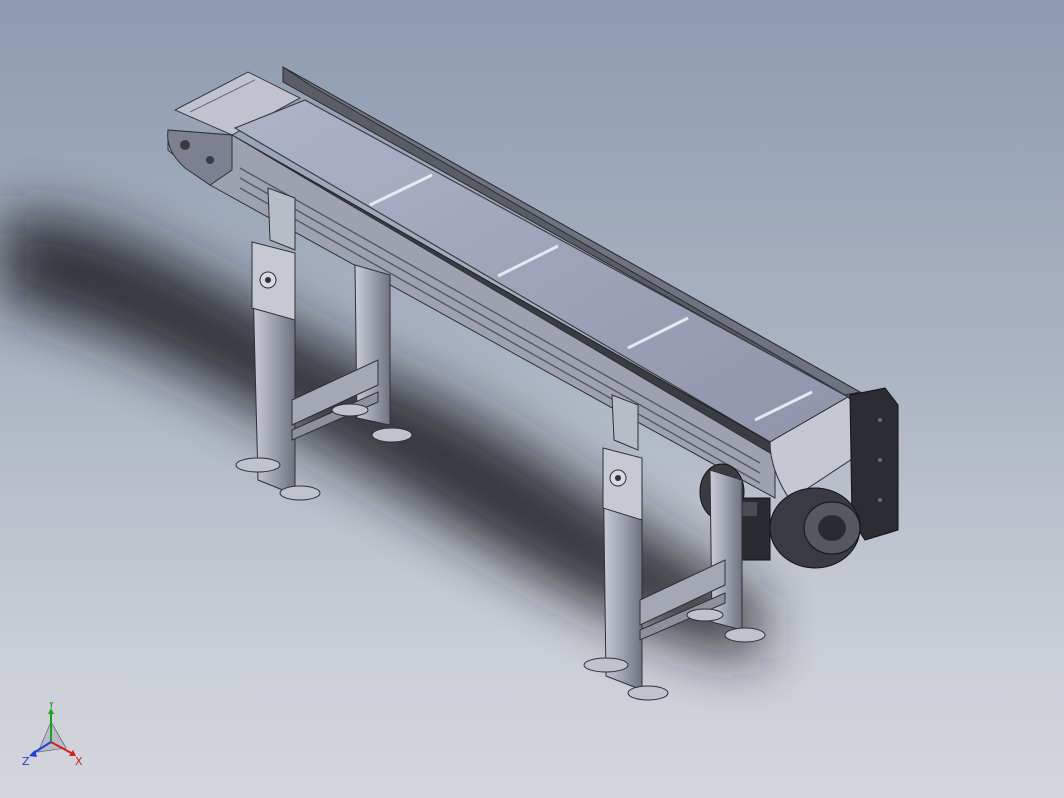 The width and height of the screenshot is (1064, 798). Describe the element at coordinates (79, 761) in the screenshot. I see `x-axis-label: X` at that location.